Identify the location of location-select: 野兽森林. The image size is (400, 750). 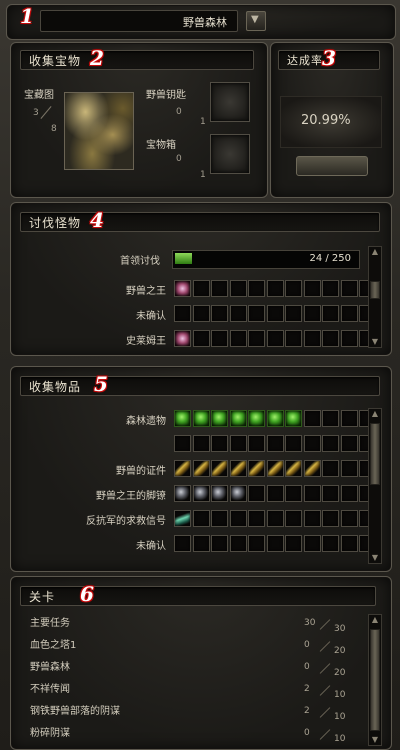
(139, 21).